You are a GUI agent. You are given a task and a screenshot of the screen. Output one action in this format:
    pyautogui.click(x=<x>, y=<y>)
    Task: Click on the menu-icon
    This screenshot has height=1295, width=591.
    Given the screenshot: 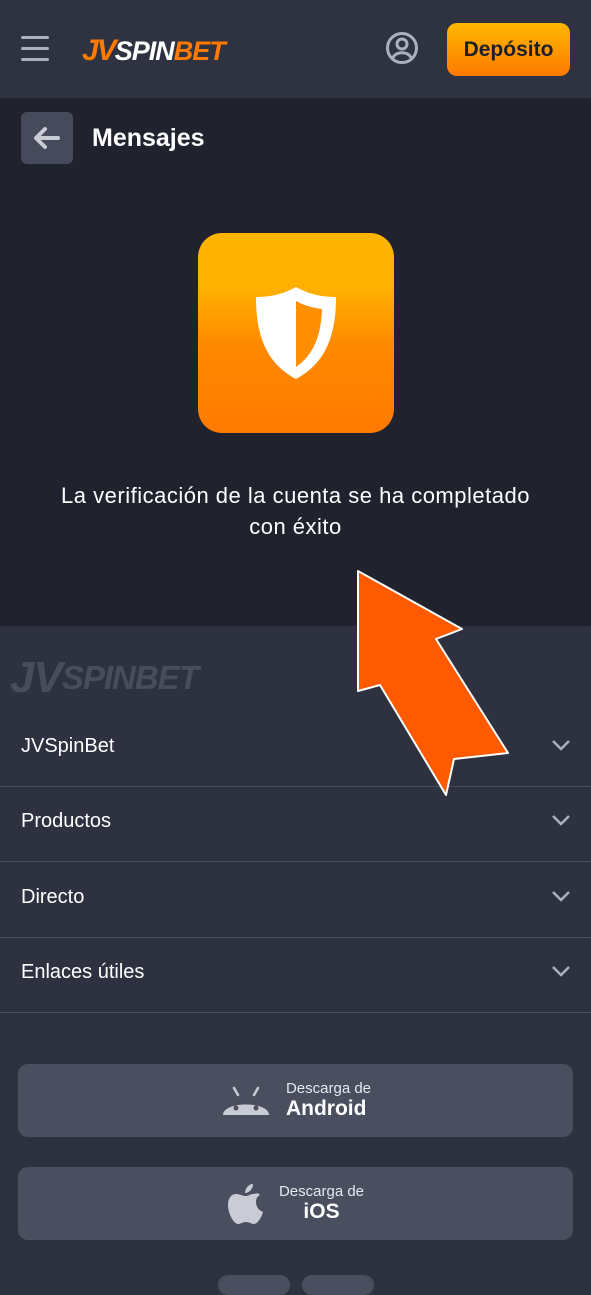 What is the action you would take?
    pyautogui.click(x=35, y=49)
    